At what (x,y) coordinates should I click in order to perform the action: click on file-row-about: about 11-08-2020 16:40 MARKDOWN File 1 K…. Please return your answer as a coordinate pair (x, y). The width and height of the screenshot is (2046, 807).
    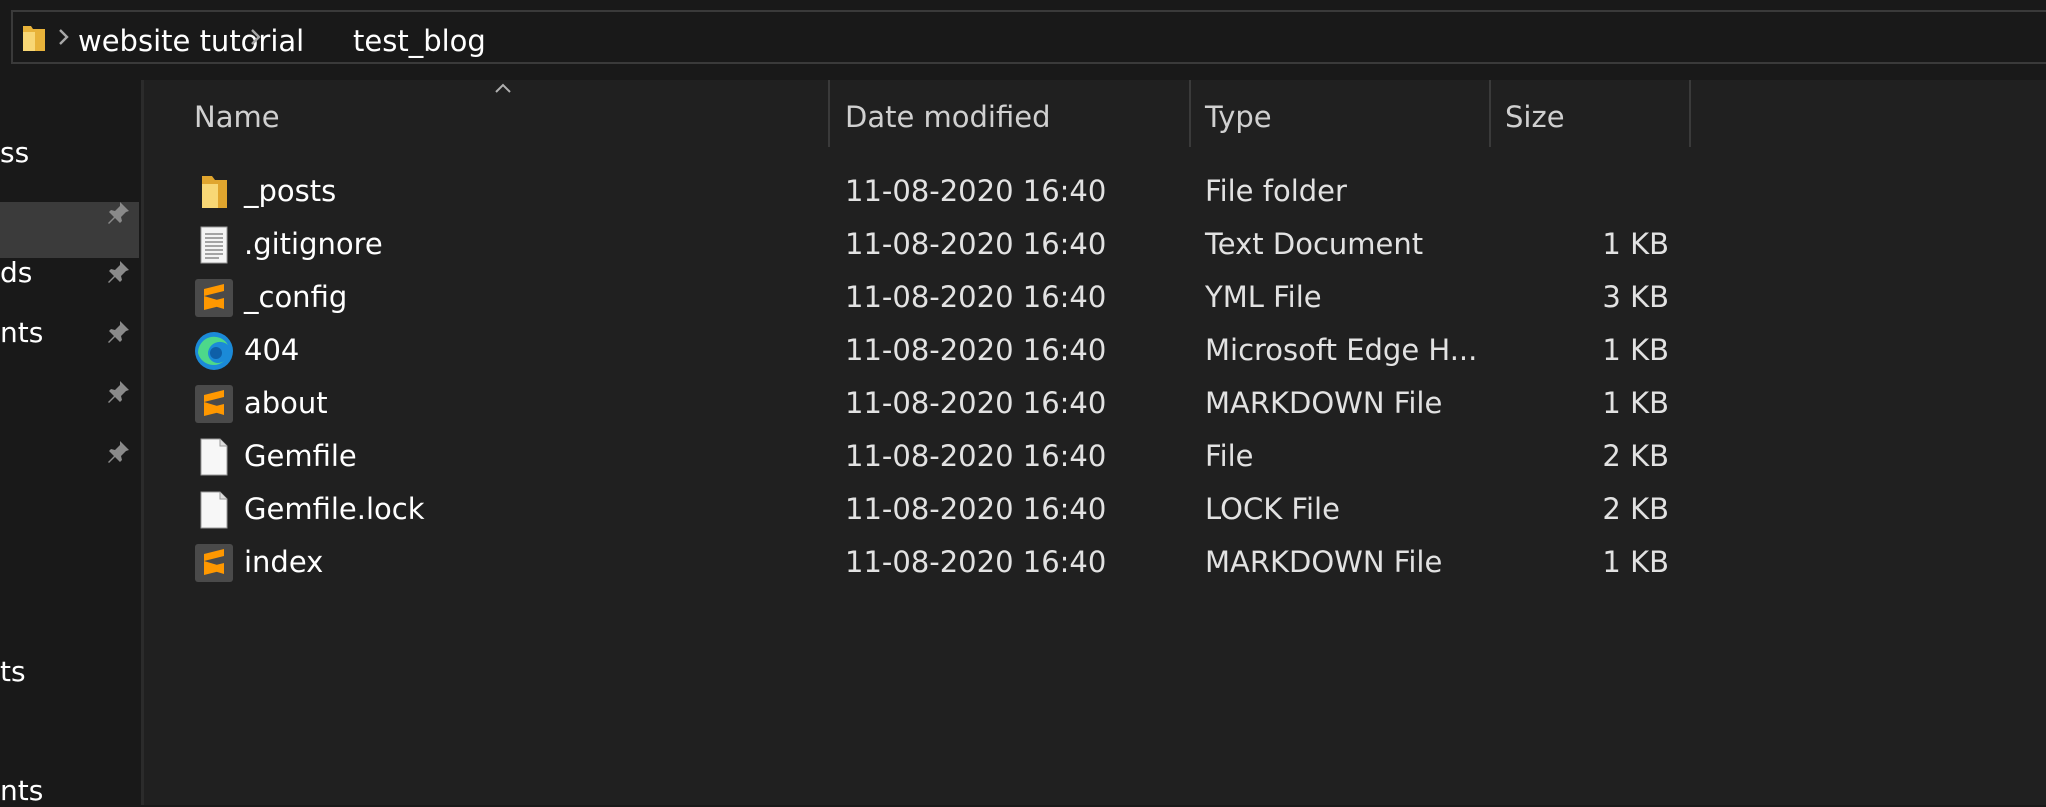
    Looking at the image, I should click on (919, 404).